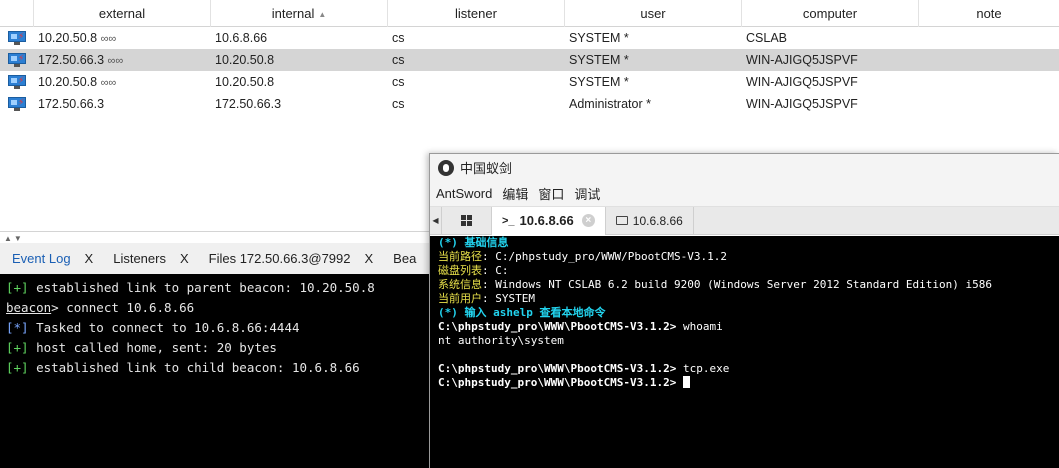 This screenshot has width=1059, height=468. What do you see at coordinates (299, 13) in the screenshot?
I see `column-header-internal: internal ▲` at bounding box center [299, 13].